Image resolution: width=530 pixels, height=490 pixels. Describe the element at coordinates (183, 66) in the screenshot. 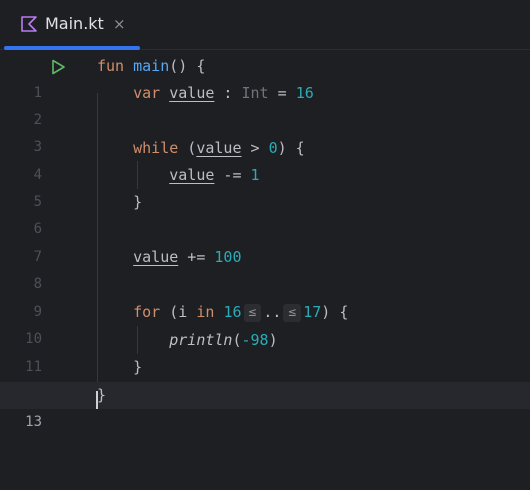

I see `code-text: ()` at that location.